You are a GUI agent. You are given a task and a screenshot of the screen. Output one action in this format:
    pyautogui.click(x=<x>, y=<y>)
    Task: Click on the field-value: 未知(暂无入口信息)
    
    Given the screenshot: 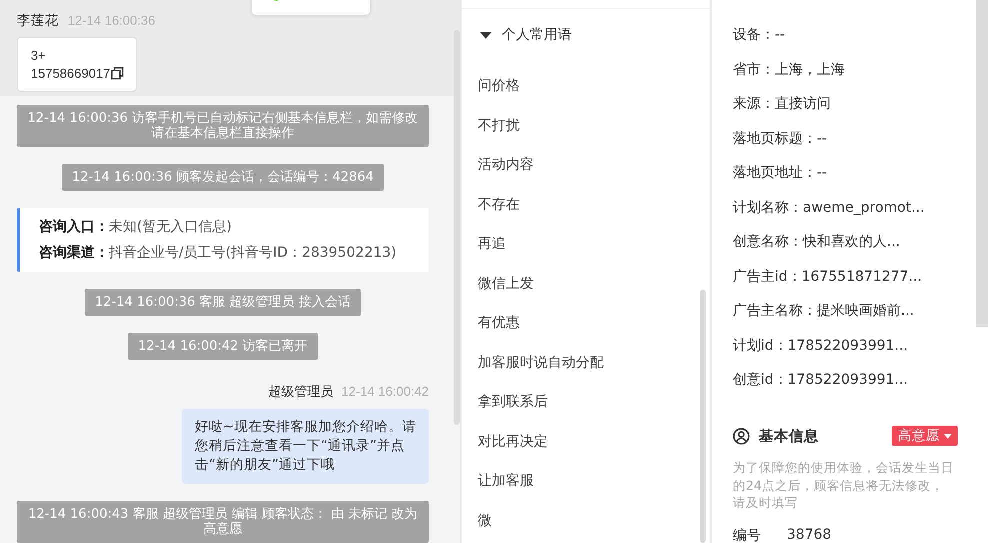 What is the action you would take?
    pyautogui.click(x=170, y=227)
    